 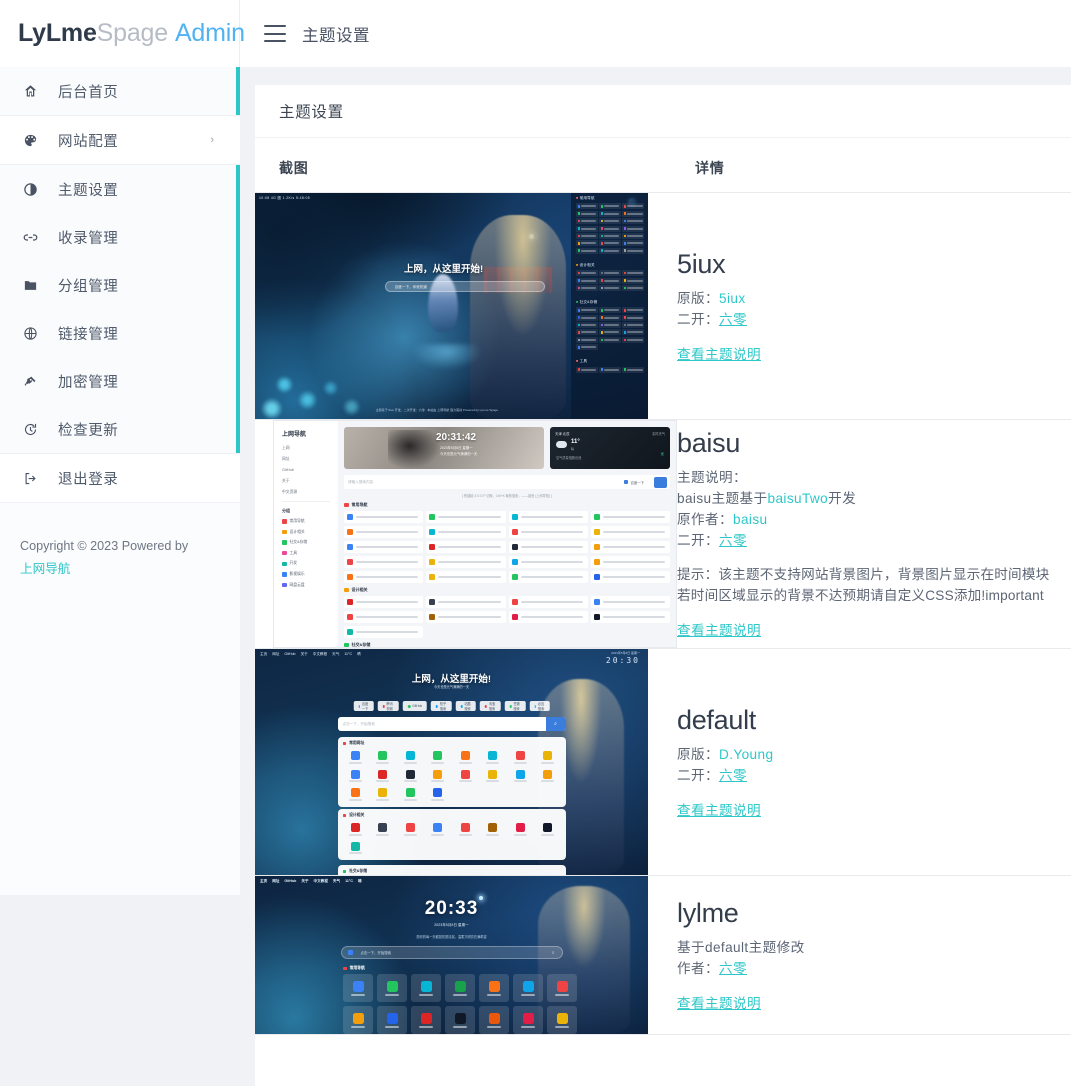 I want to click on key-icon, so click(x=30, y=381).